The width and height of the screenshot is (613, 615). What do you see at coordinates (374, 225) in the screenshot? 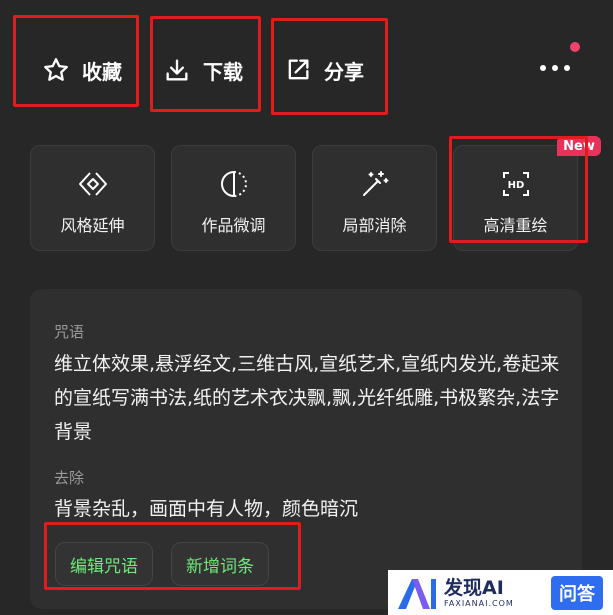
I see `tool-label: 局部消除` at bounding box center [374, 225].